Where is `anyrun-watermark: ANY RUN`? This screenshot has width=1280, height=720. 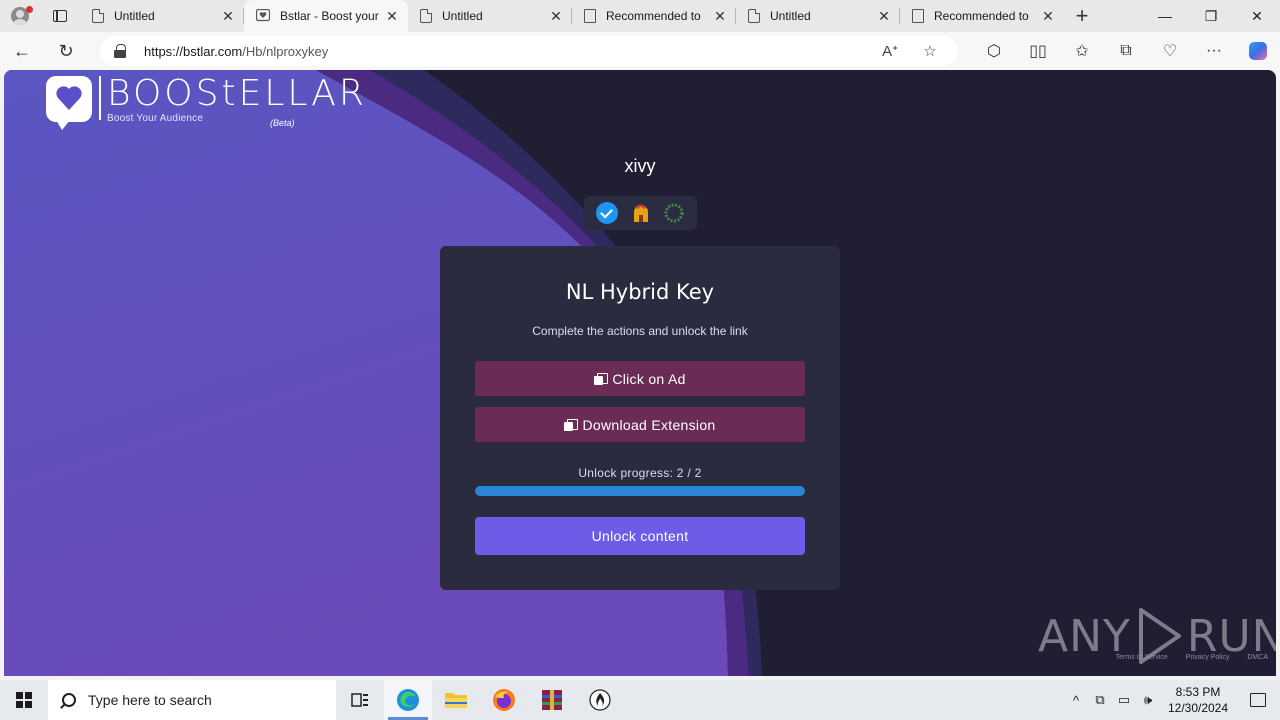
anyrun-watermark: ANY RUN is located at coordinates (1157, 636).